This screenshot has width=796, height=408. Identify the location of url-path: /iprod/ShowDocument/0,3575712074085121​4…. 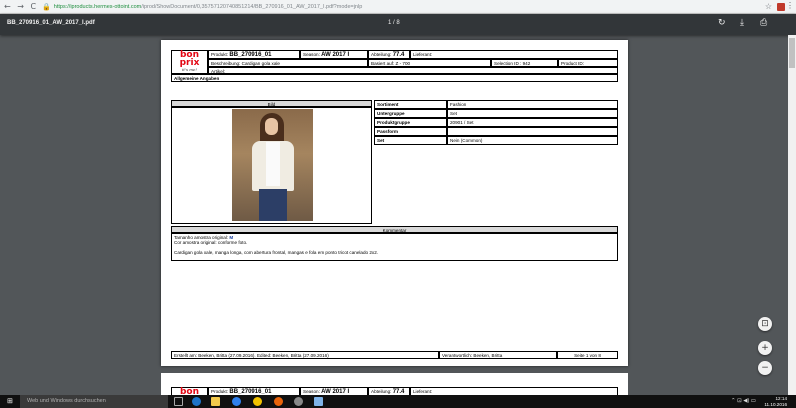
(252, 6).